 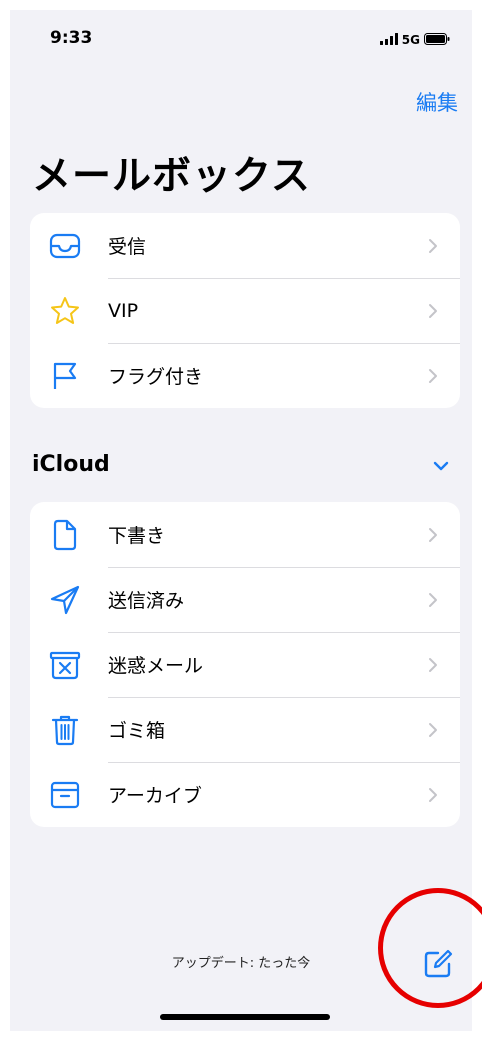 What do you see at coordinates (437, 39) in the screenshot?
I see `battery-icon` at bounding box center [437, 39].